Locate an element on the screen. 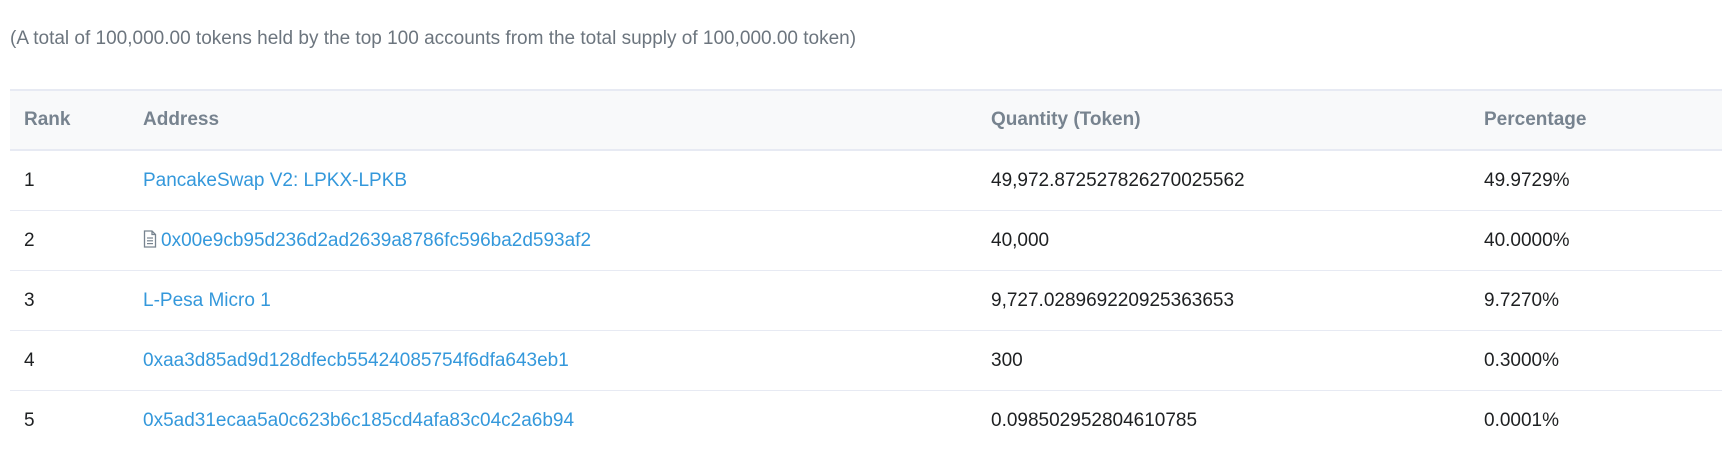 The width and height of the screenshot is (1722, 470). quantity-cell: 300 is located at coordinates (1223, 360).